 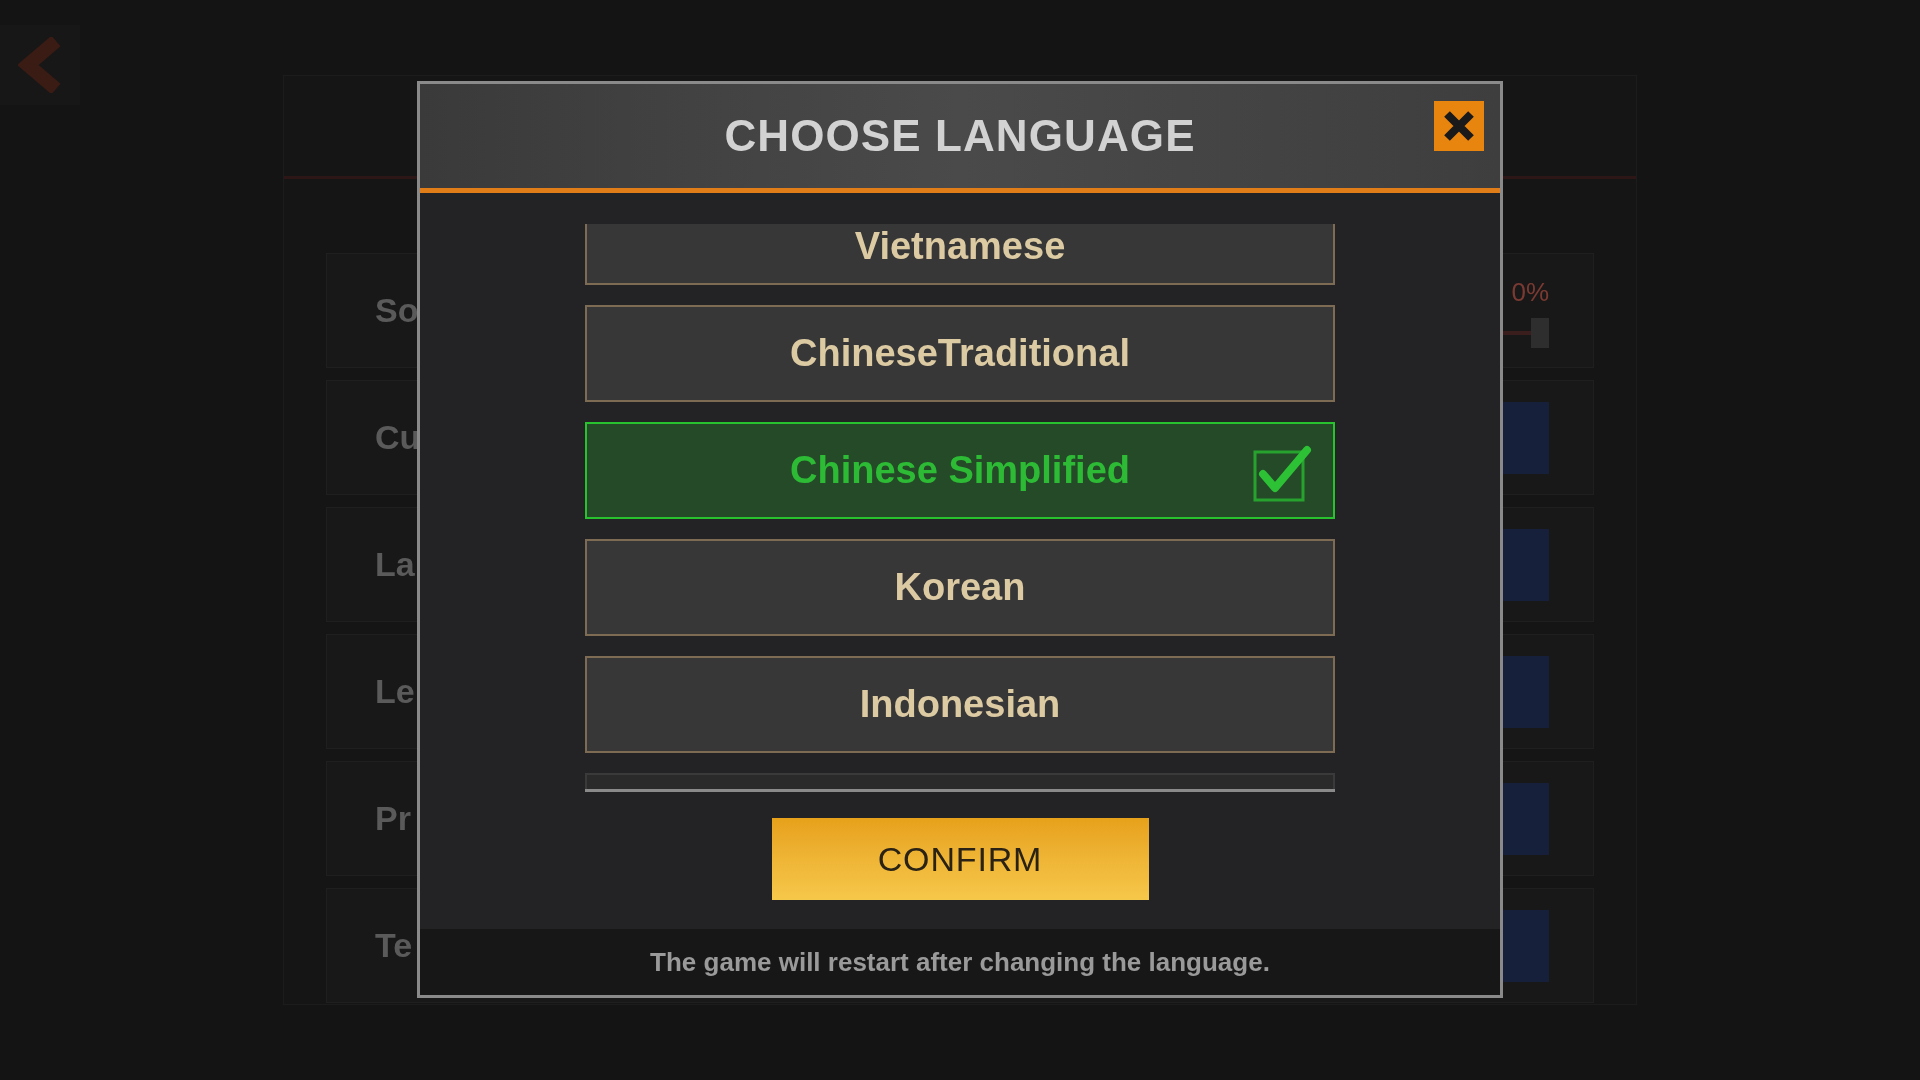 I want to click on confirm-button: CONFIRM, so click(x=960, y=859).